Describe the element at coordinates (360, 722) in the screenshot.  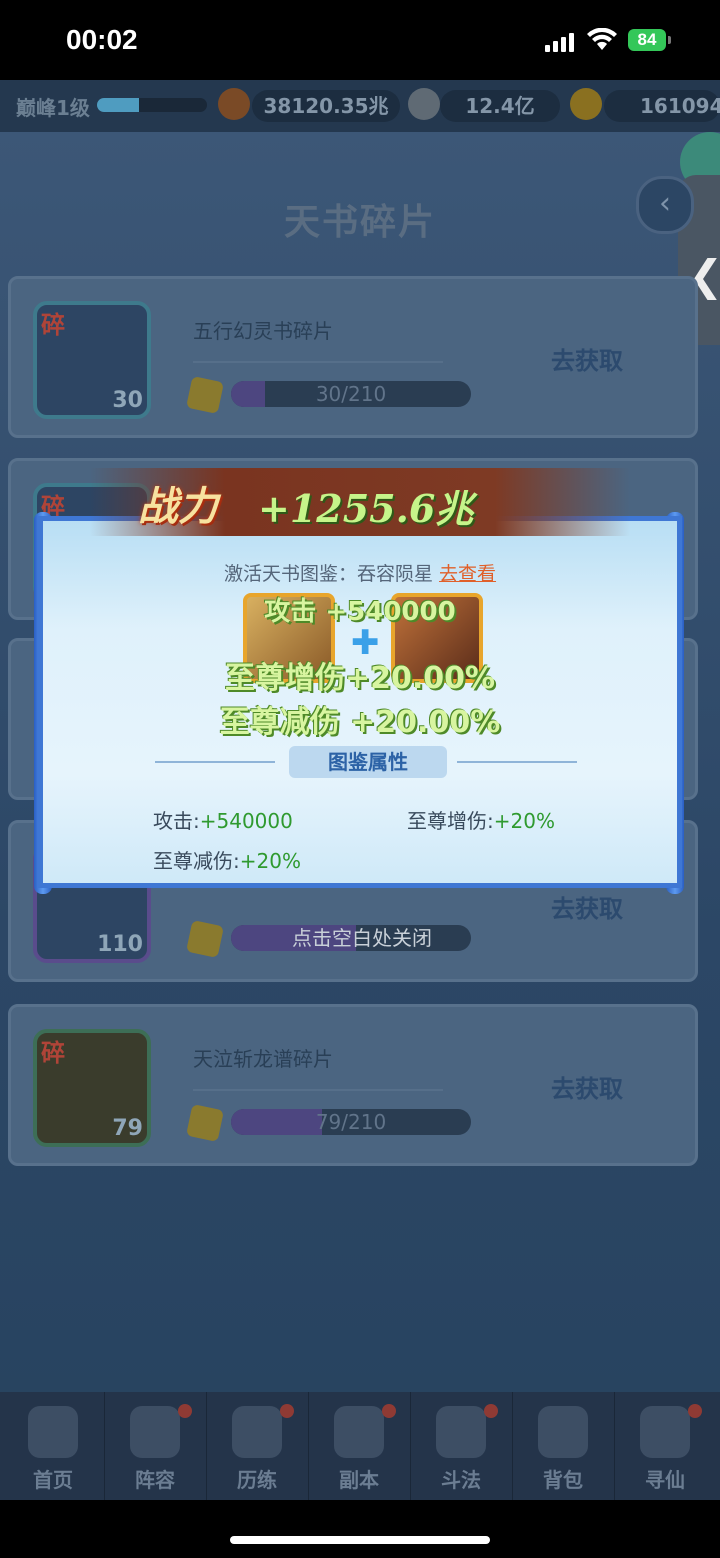
I see `float-dmg-down: 至尊减伤 +20.00%` at that location.